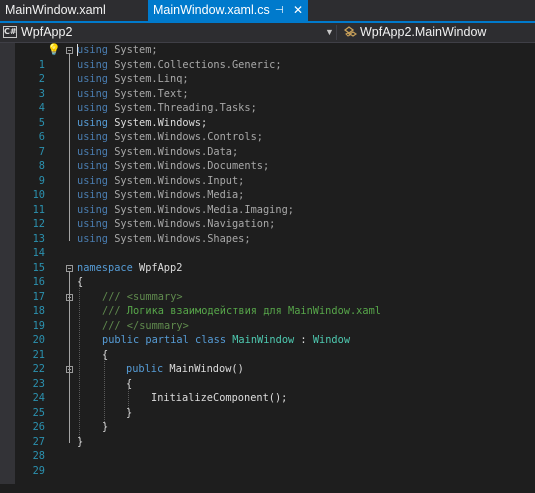  What do you see at coordinates (267, 289) in the screenshot?
I see `code-line: 17 {` at bounding box center [267, 289].